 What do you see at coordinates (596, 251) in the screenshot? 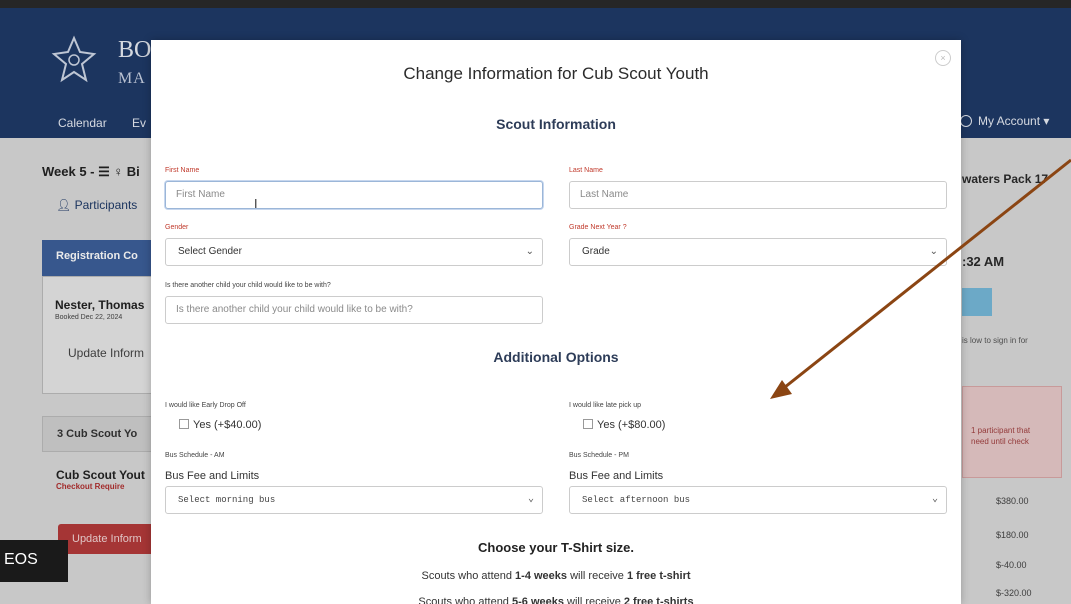
I see `grade-value: Grade` at bounding box center [596, 251].